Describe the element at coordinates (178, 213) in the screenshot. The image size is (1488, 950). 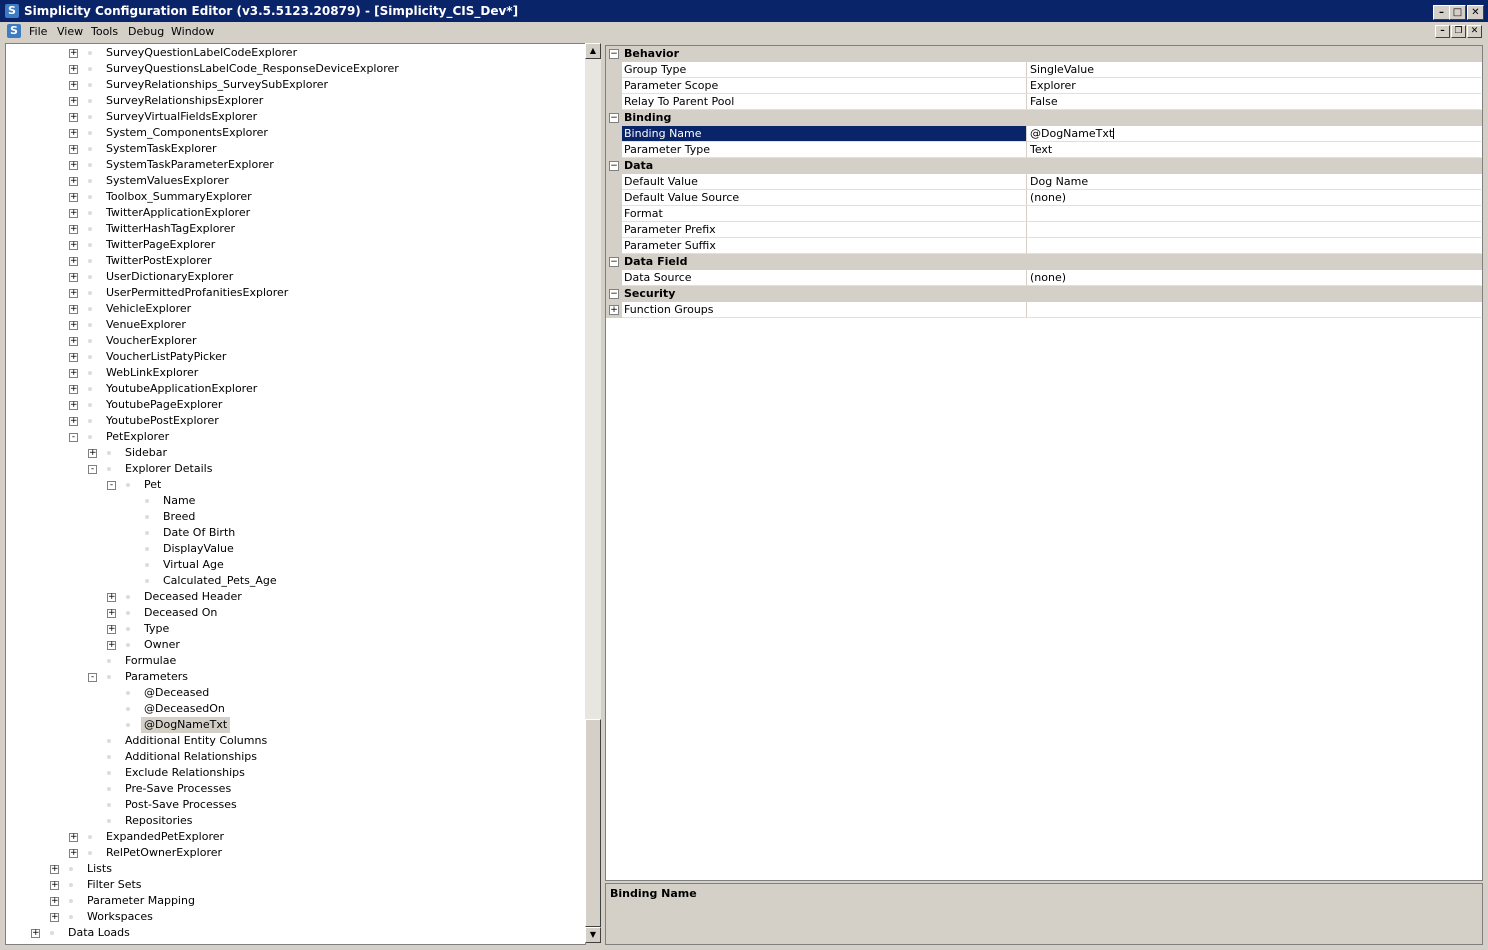
I see `tree-node-label: TwitterApplicationExplorer` at that location.